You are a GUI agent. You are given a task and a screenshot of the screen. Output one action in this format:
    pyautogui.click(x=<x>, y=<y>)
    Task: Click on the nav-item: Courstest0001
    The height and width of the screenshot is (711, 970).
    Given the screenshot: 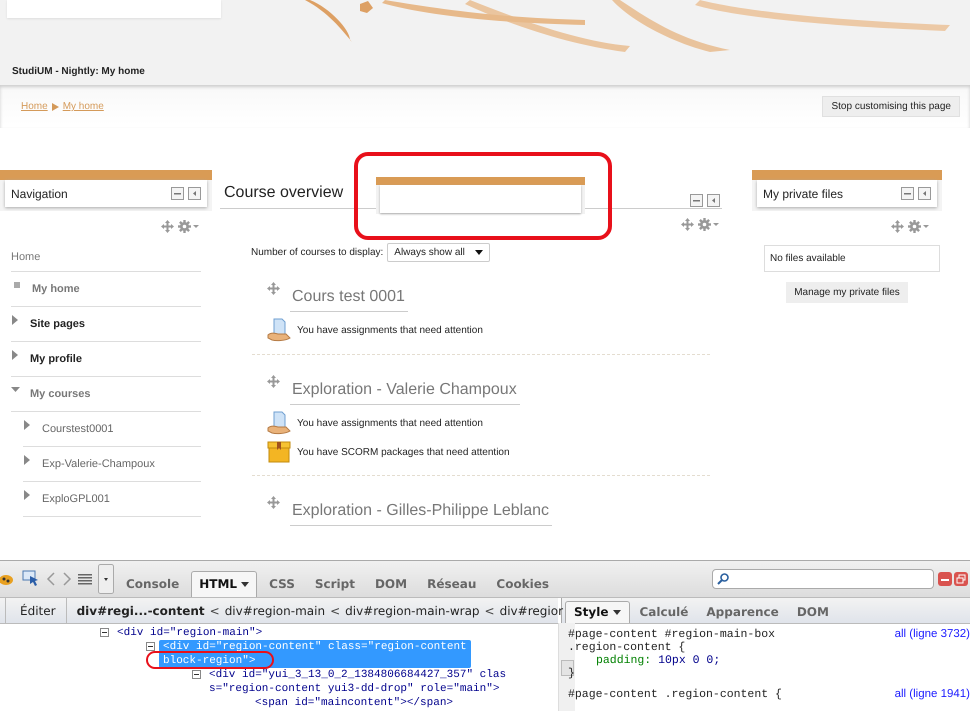 What is the action you would take?
    pyautogui.click(x=78, y=429)
    